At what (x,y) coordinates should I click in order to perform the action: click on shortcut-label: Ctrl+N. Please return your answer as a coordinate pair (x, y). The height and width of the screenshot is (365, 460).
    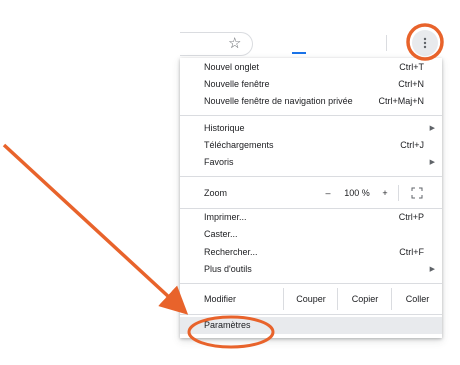
    Looking at the image, I should click on (411, 84).